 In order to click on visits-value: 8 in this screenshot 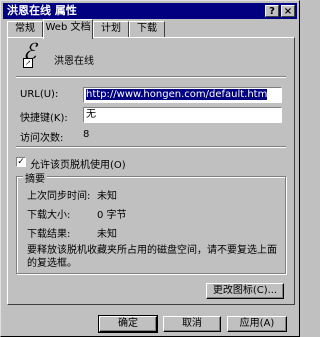, I will do `click(86, 134)`.